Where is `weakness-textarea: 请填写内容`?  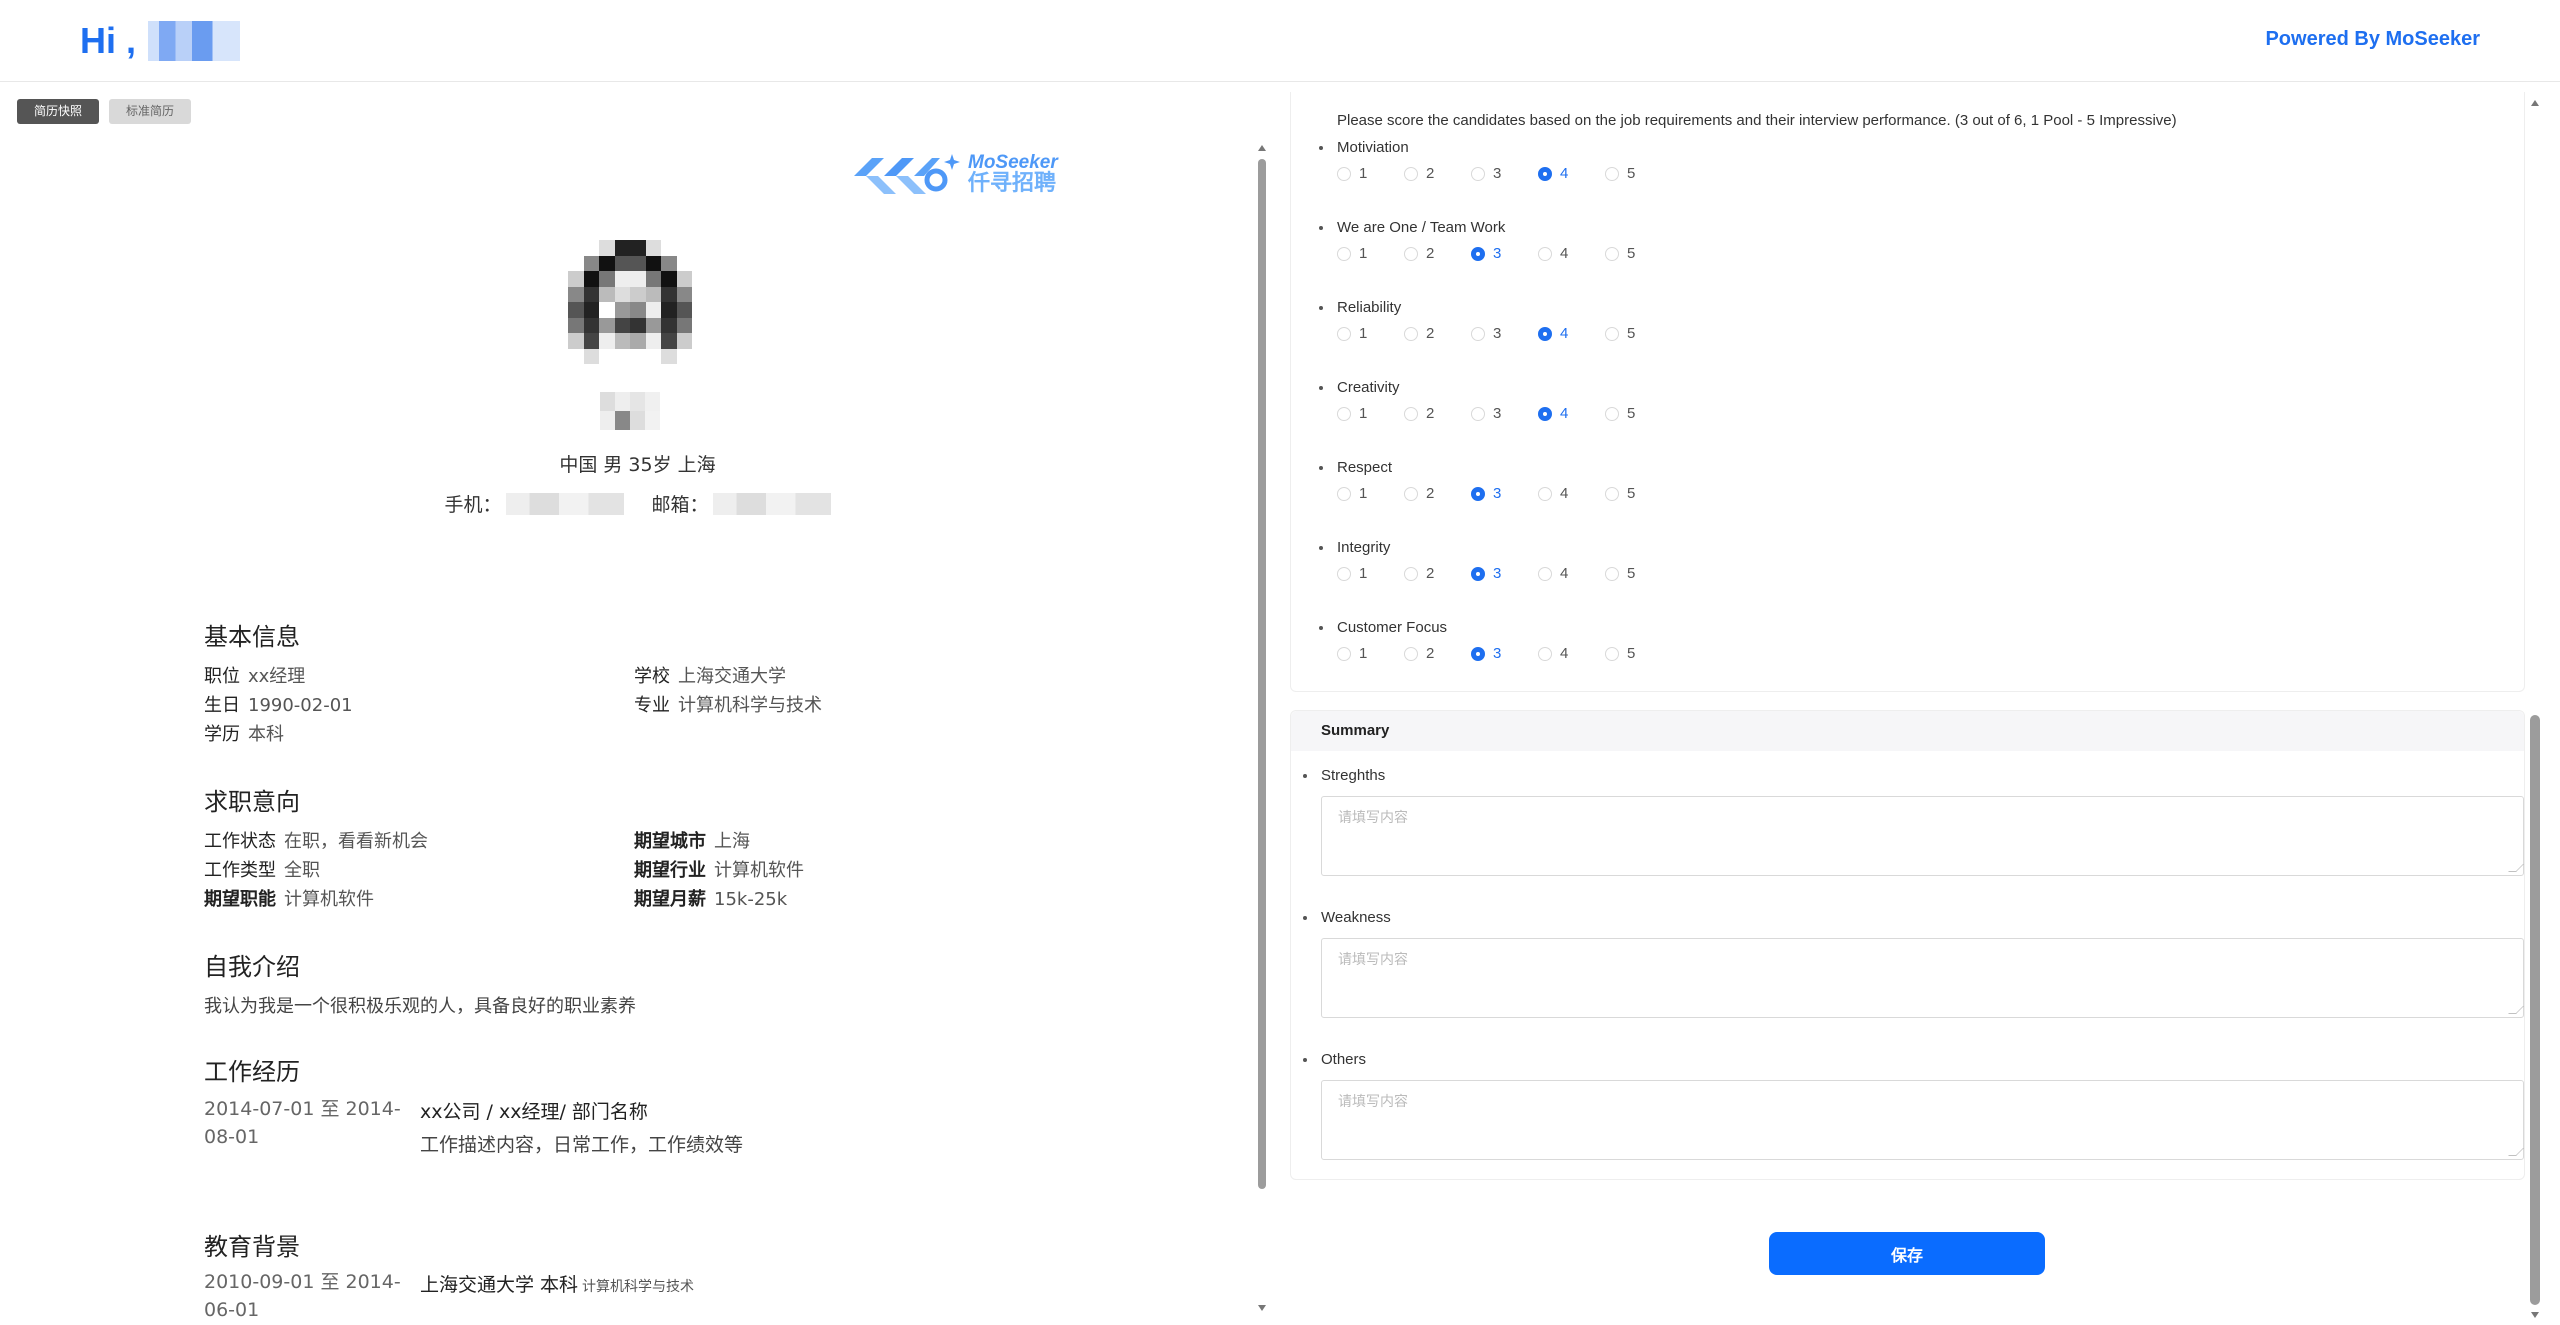
weakness-textarea: 请填写内容 is located at coordinates (1922, 978).